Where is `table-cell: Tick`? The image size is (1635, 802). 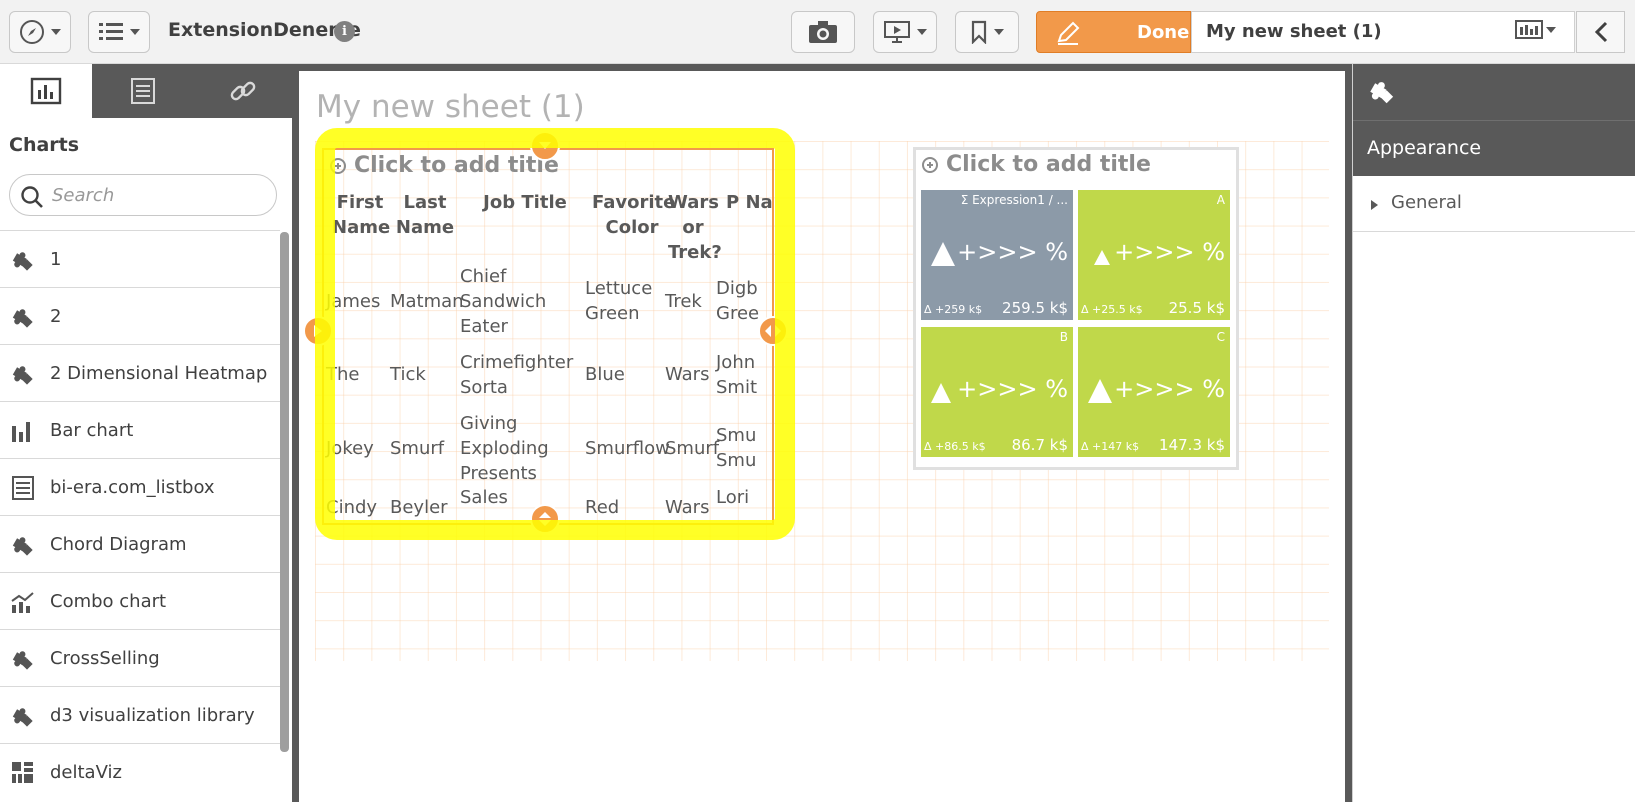
table-cell: Tick is located at coordinates (408, 374).